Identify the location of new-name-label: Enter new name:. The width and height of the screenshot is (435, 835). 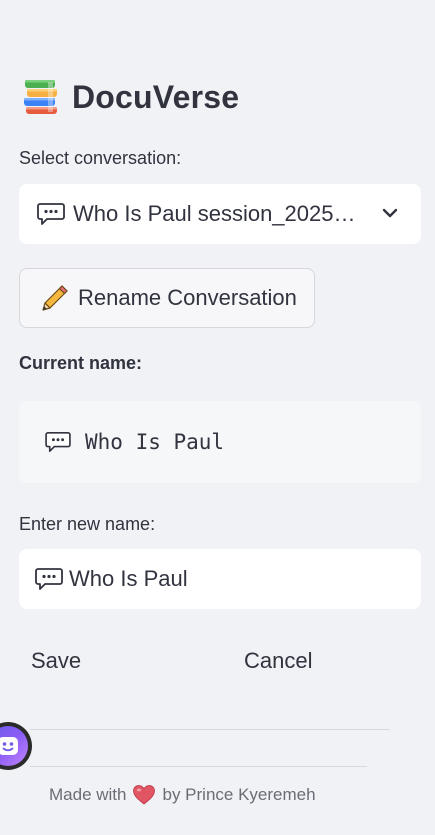
(87, 524).